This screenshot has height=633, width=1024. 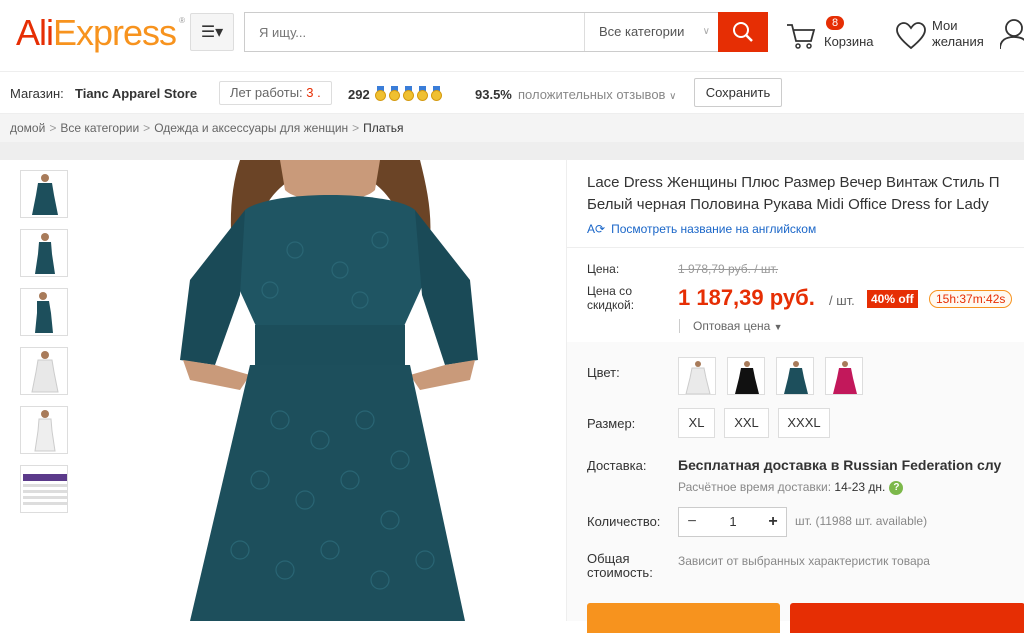 I want to click on menu-icon: ☰▾, so click(x=212, y=32).